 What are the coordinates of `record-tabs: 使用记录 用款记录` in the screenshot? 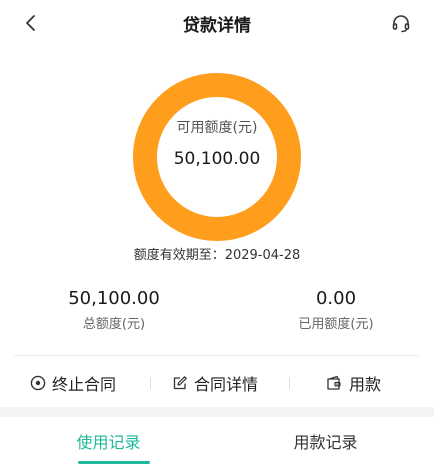 It's located at (217, 441).